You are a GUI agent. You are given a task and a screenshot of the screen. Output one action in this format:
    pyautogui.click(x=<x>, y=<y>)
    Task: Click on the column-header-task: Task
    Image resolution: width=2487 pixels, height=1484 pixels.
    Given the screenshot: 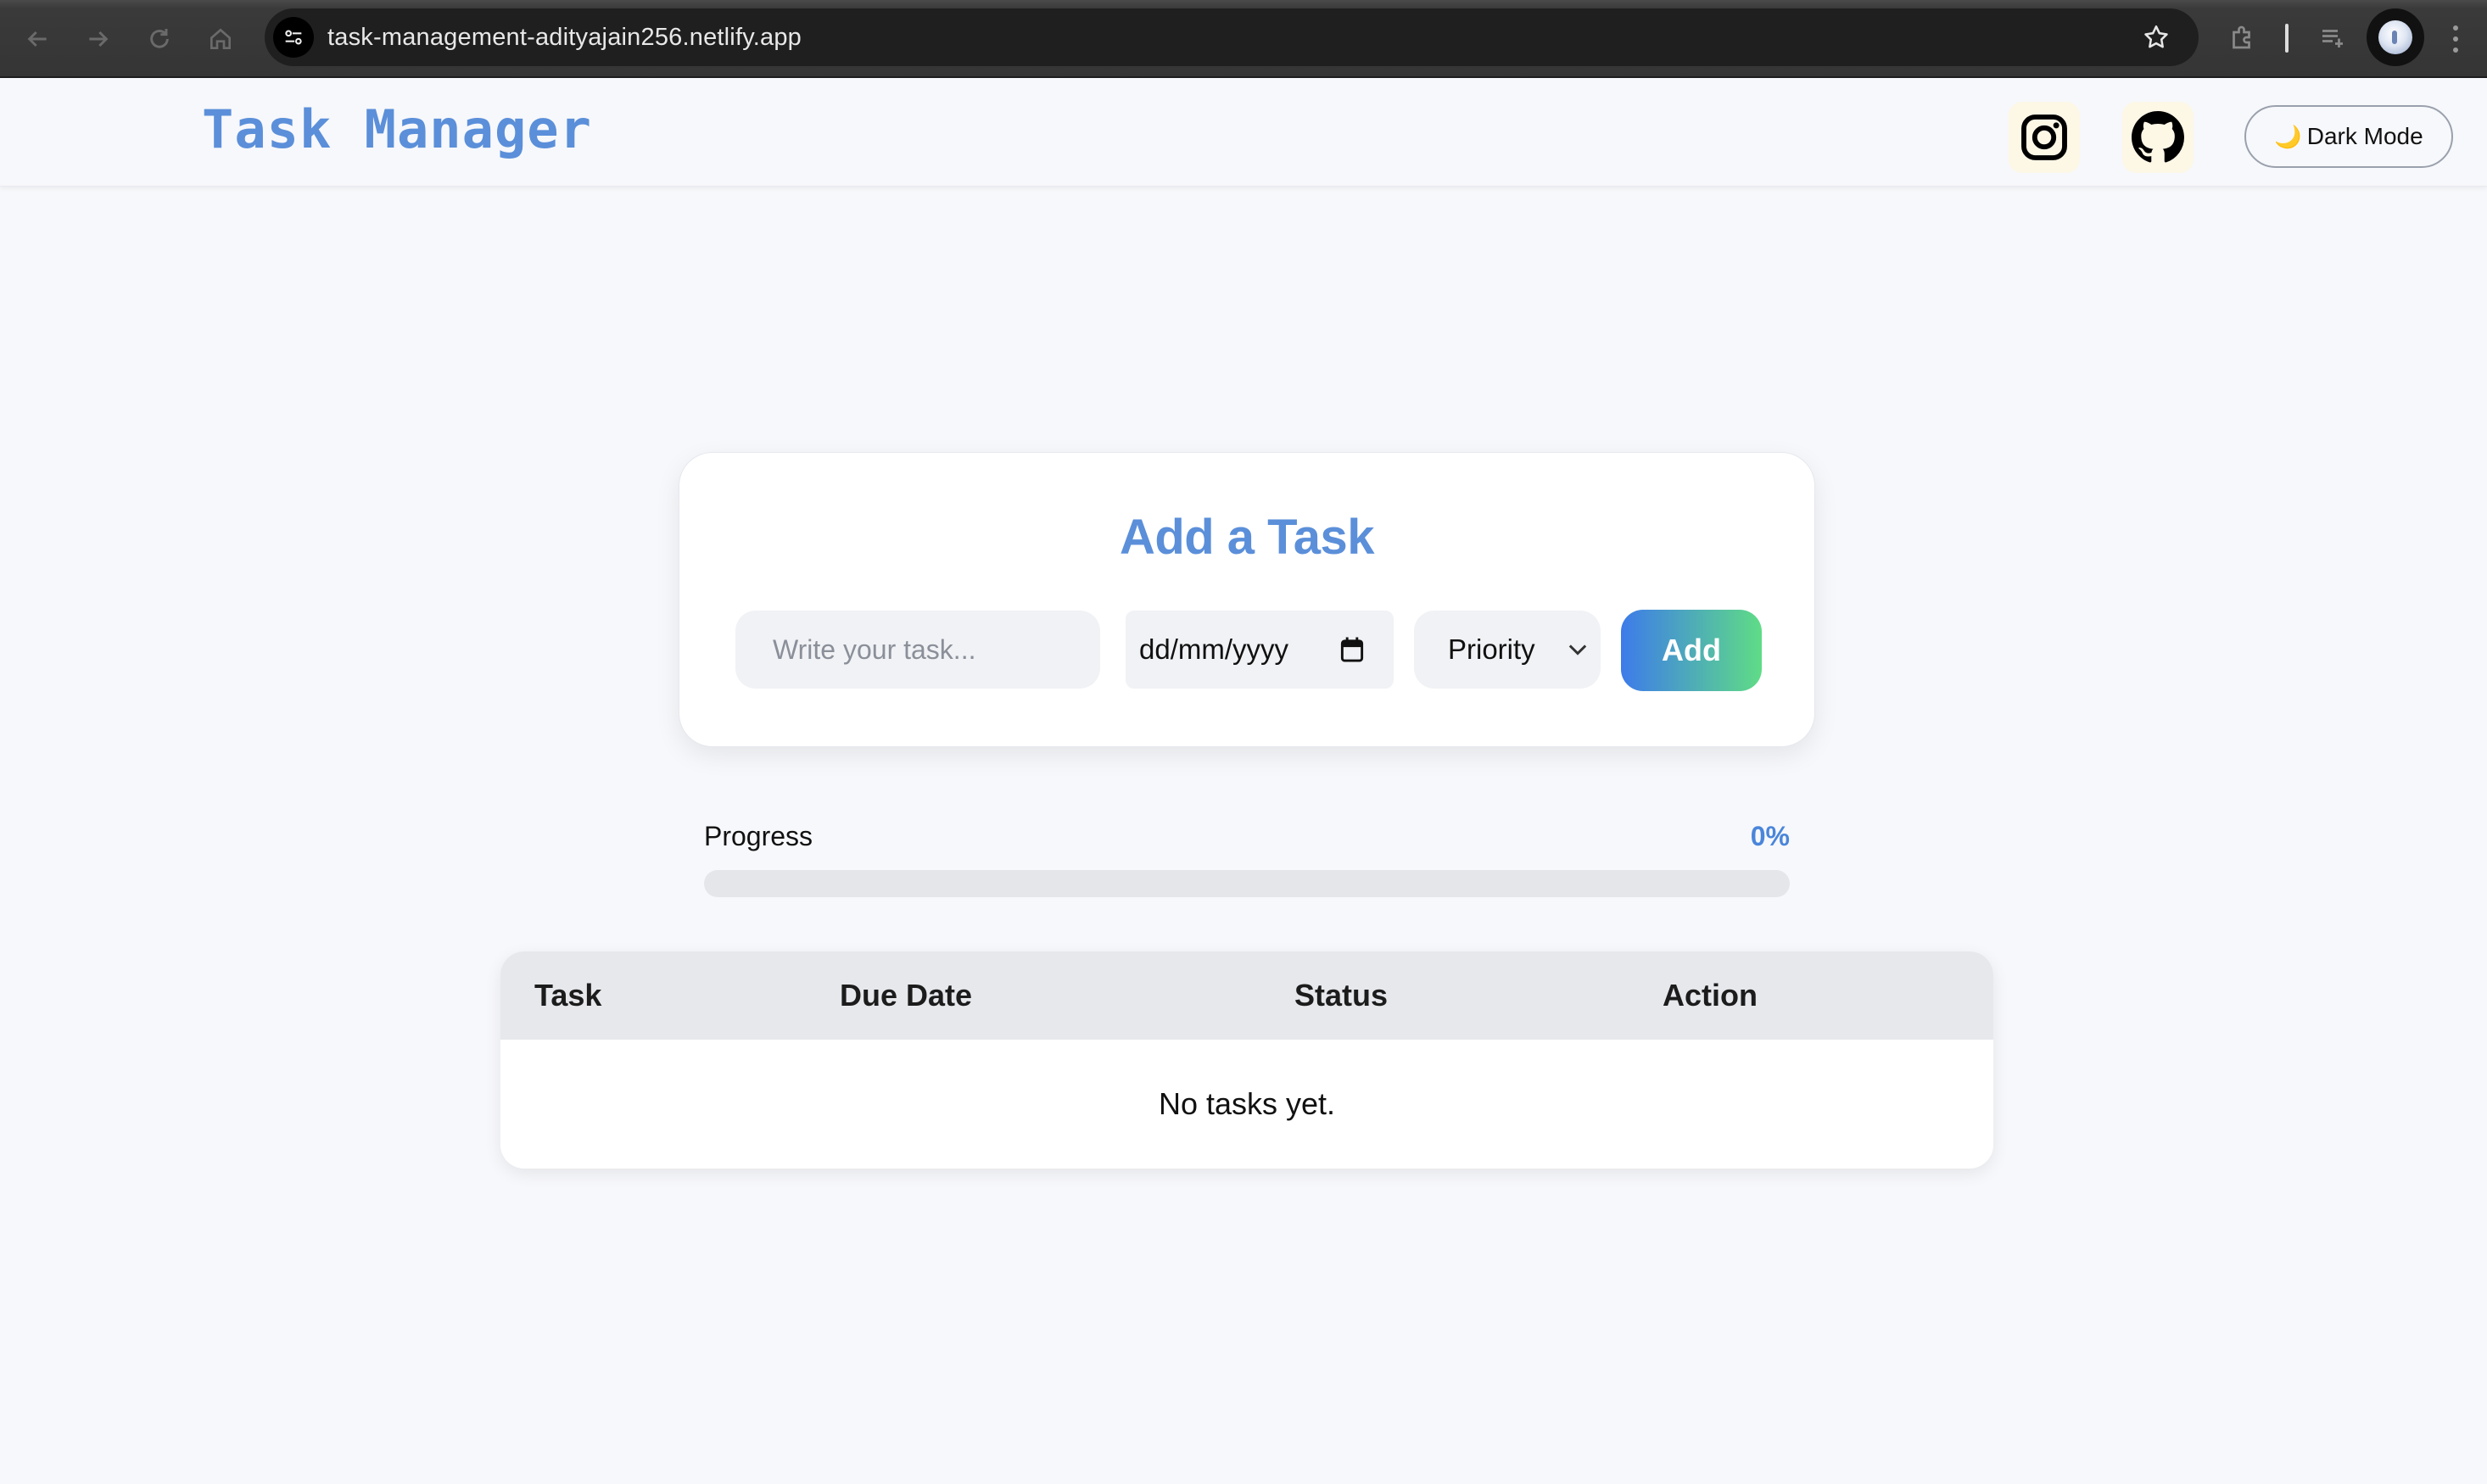 What is the action you would take?
    pyautogui.click(x=568, y=995)
    